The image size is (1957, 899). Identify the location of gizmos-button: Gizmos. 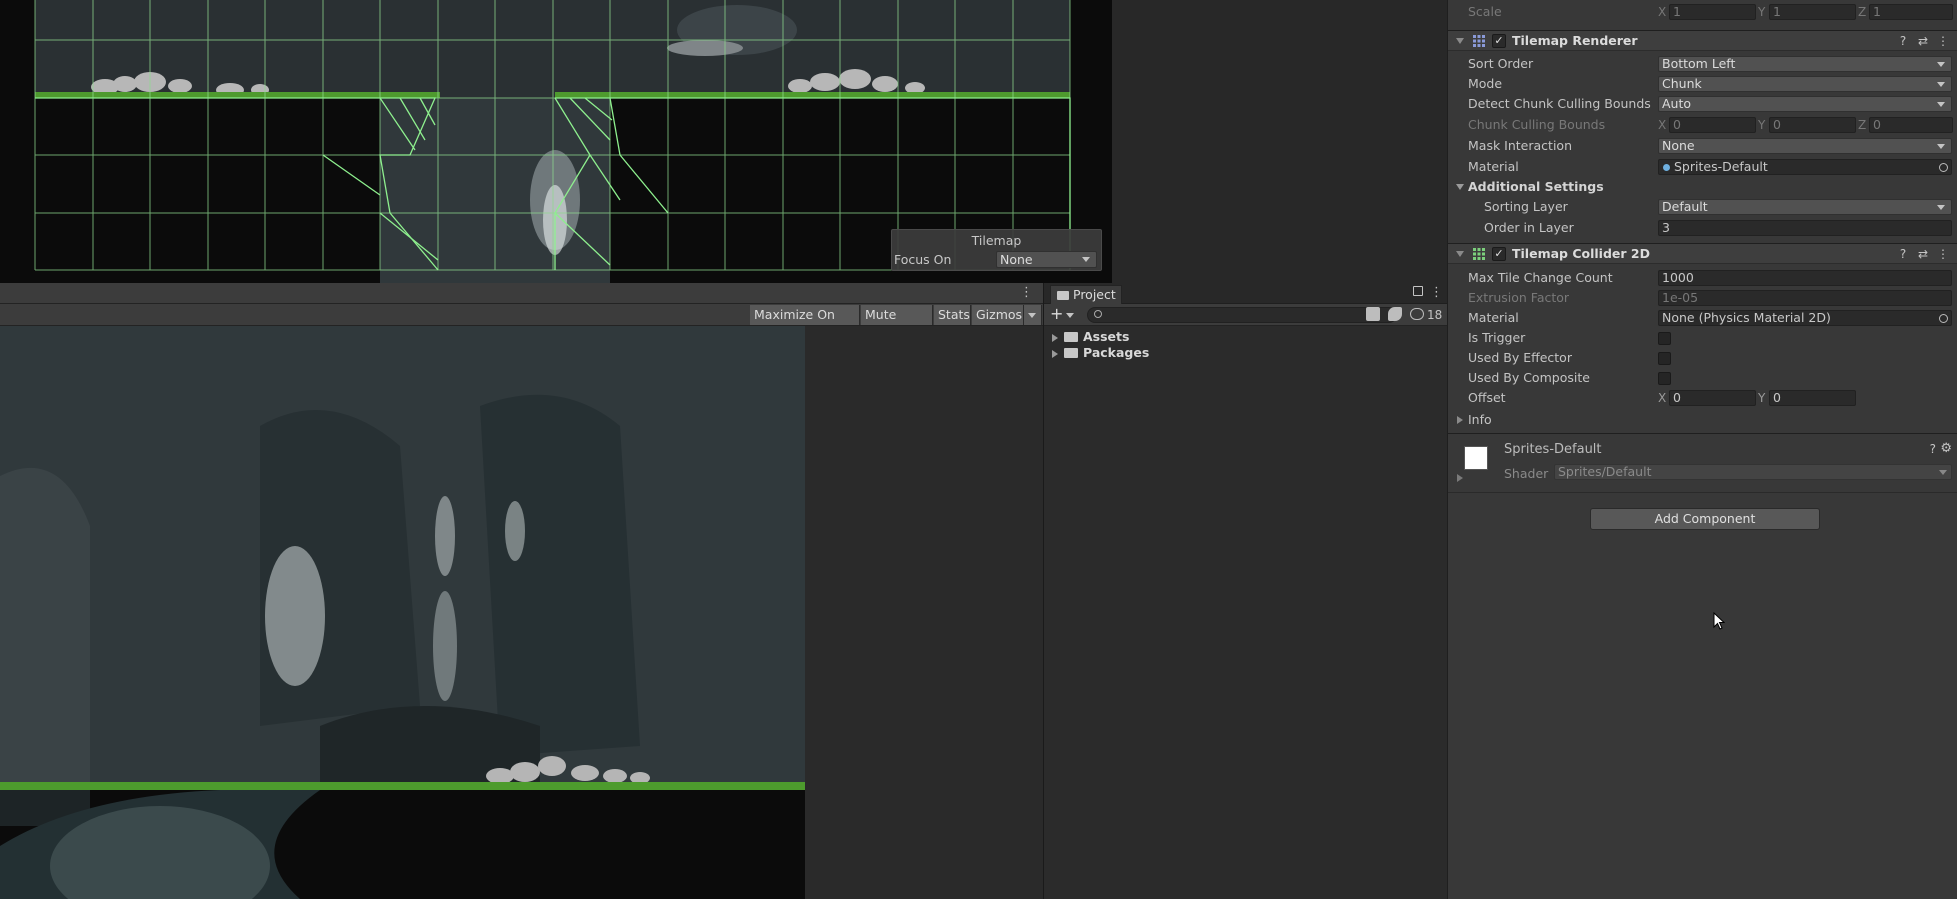
(998, 315).